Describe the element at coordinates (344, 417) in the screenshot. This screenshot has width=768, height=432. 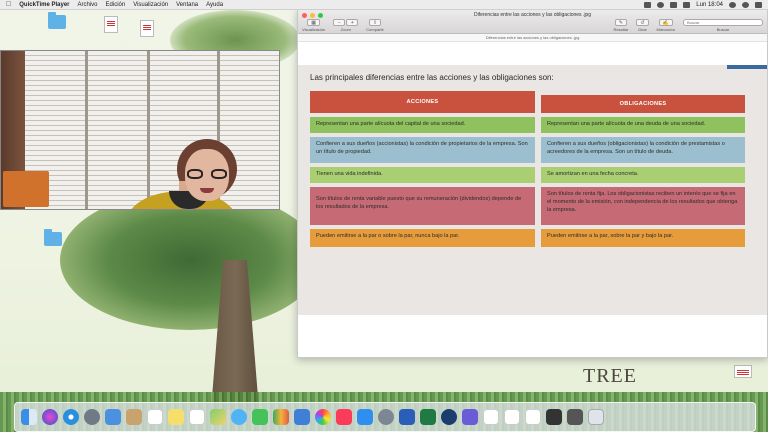
I see `music-icon` at that location.